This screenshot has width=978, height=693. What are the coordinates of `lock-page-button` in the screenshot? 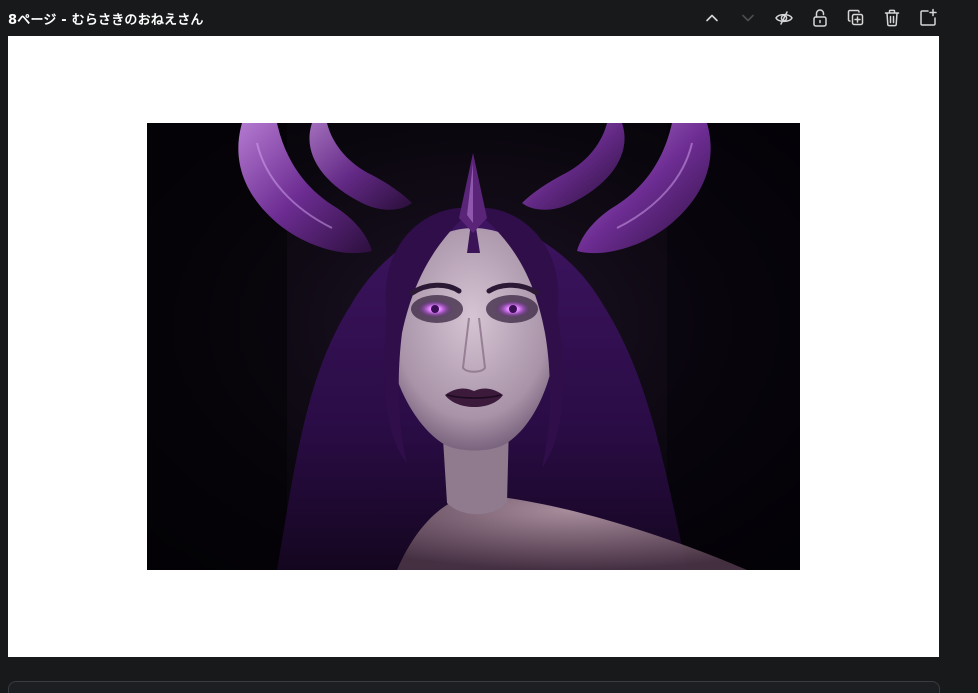 It's located at (820, 18).